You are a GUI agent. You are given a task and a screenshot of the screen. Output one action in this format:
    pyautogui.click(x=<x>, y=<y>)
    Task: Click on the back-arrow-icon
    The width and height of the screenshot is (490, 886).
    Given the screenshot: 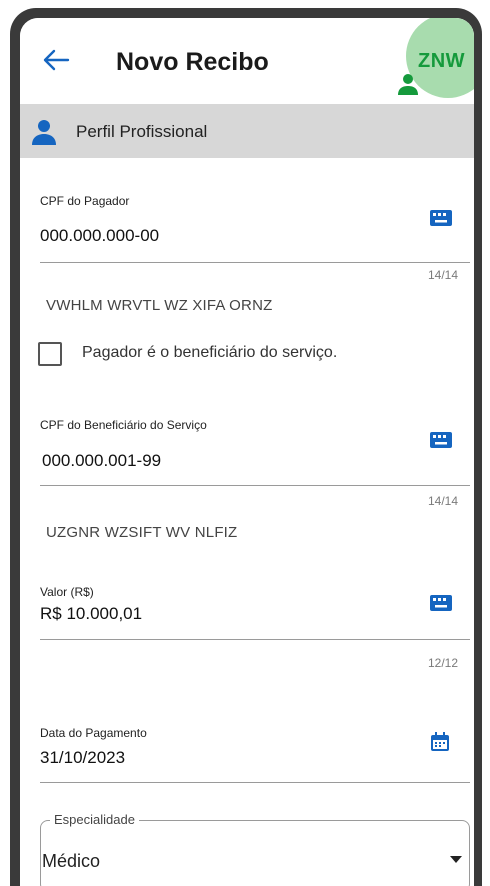 What is the action you would take?
    pyautogui.click(x=56, y=60)
    